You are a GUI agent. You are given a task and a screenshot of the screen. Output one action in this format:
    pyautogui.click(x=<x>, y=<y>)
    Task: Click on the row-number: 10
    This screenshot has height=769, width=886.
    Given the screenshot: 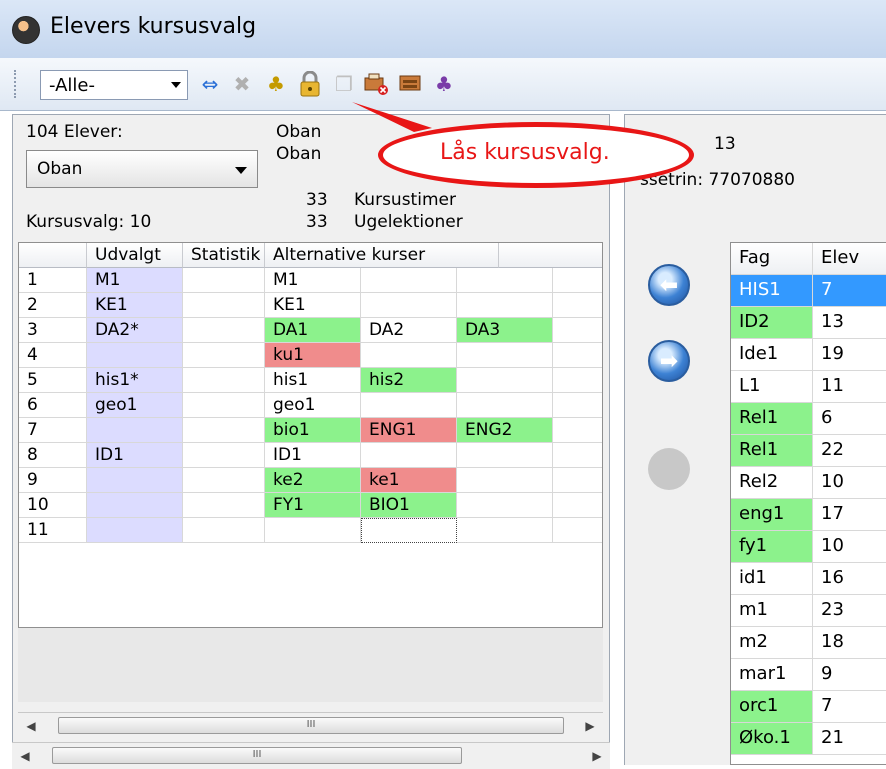 What is the action you would take?
    pyautogui.click(x=53, y=505)
    